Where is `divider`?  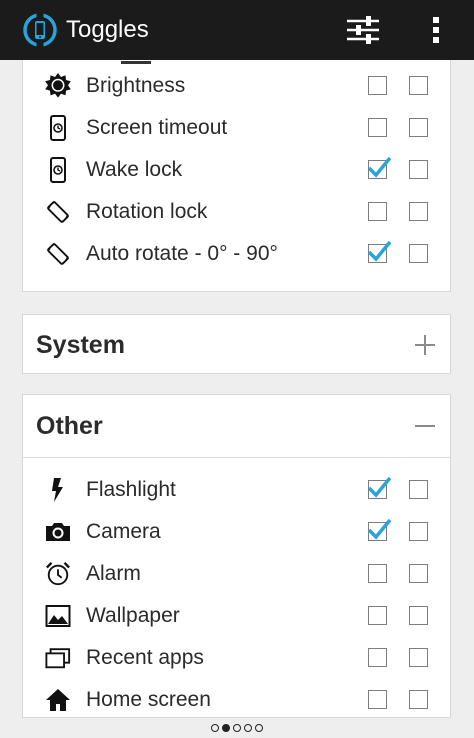
divider is located at coordinates (236, 457).